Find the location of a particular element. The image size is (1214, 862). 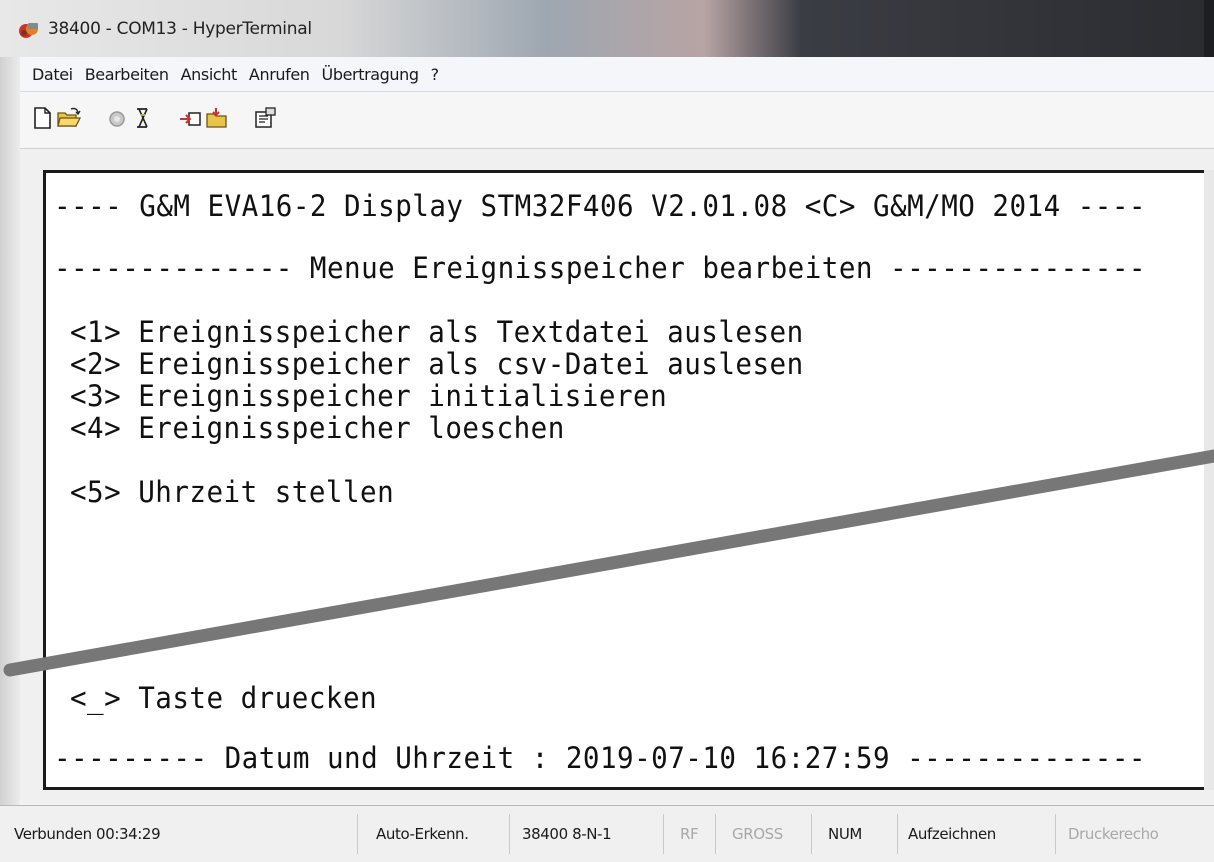

menu-uebertragung: Übertragung is located at coordinates (371, 74).